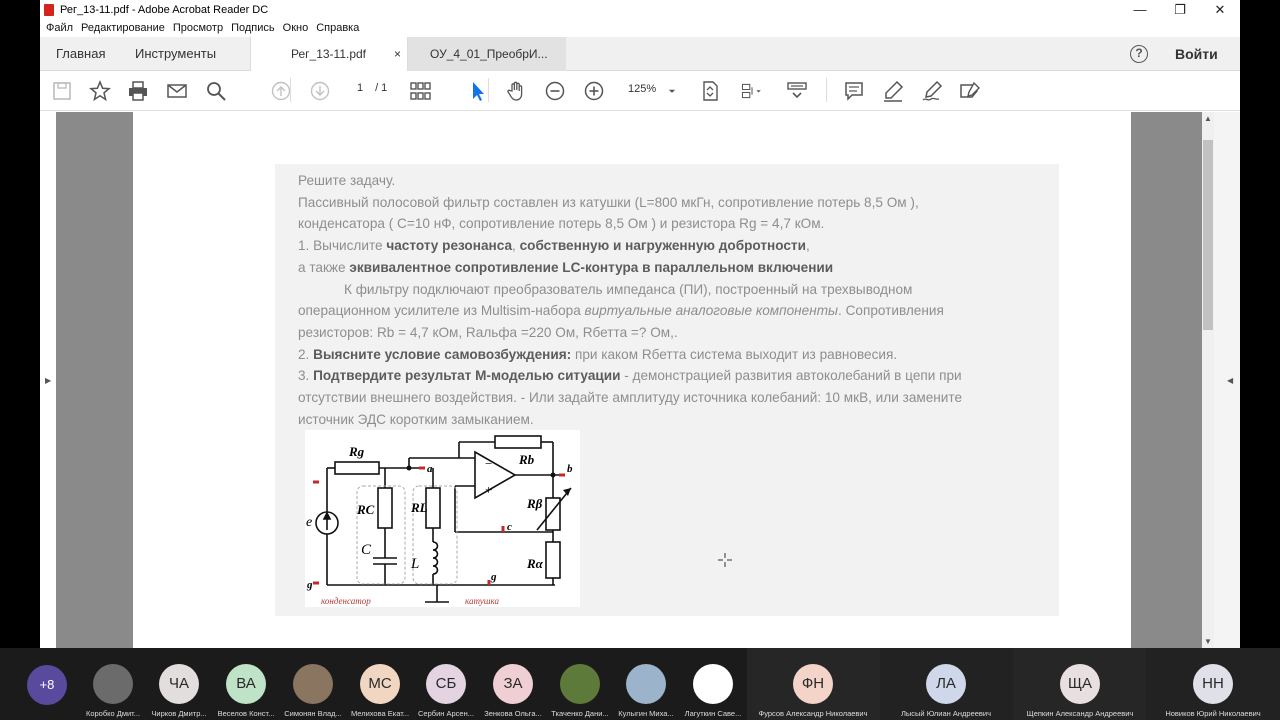 The height and width of the screenshot is (720, 1280). Describe the element at coordinates (179, 684) in the screenshot. I see `participant-avatar: ЧА` at that location.